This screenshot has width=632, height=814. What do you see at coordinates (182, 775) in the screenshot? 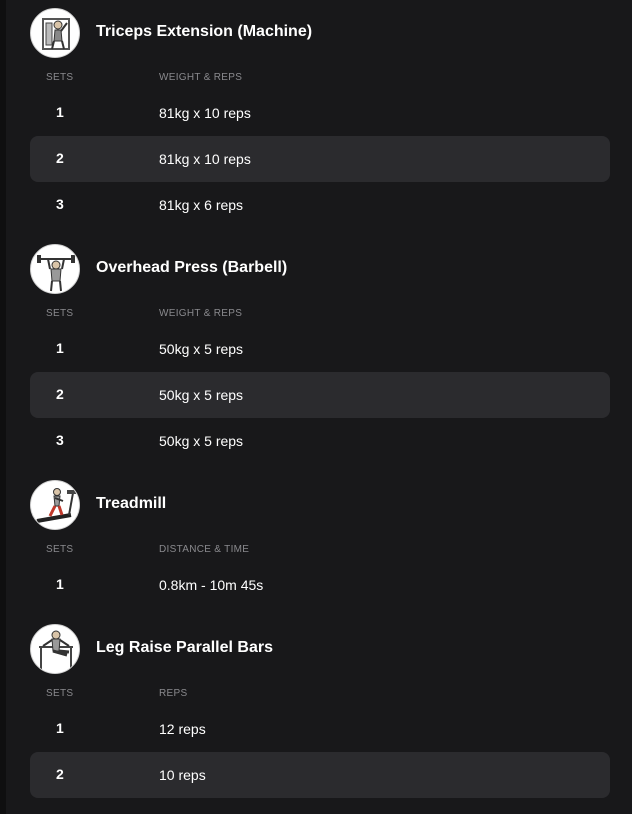
I see `set-value: 10 reps` at bounding box center [182, 775].